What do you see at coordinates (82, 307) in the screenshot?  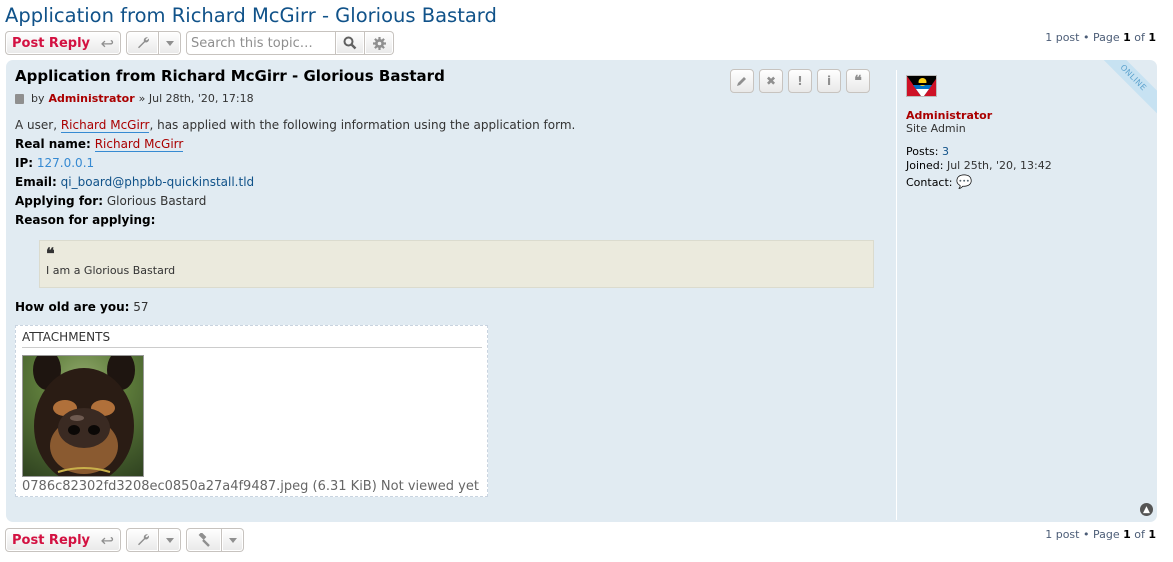 I see `age-line: How old are you: 57` at bounding box center [82, 307].